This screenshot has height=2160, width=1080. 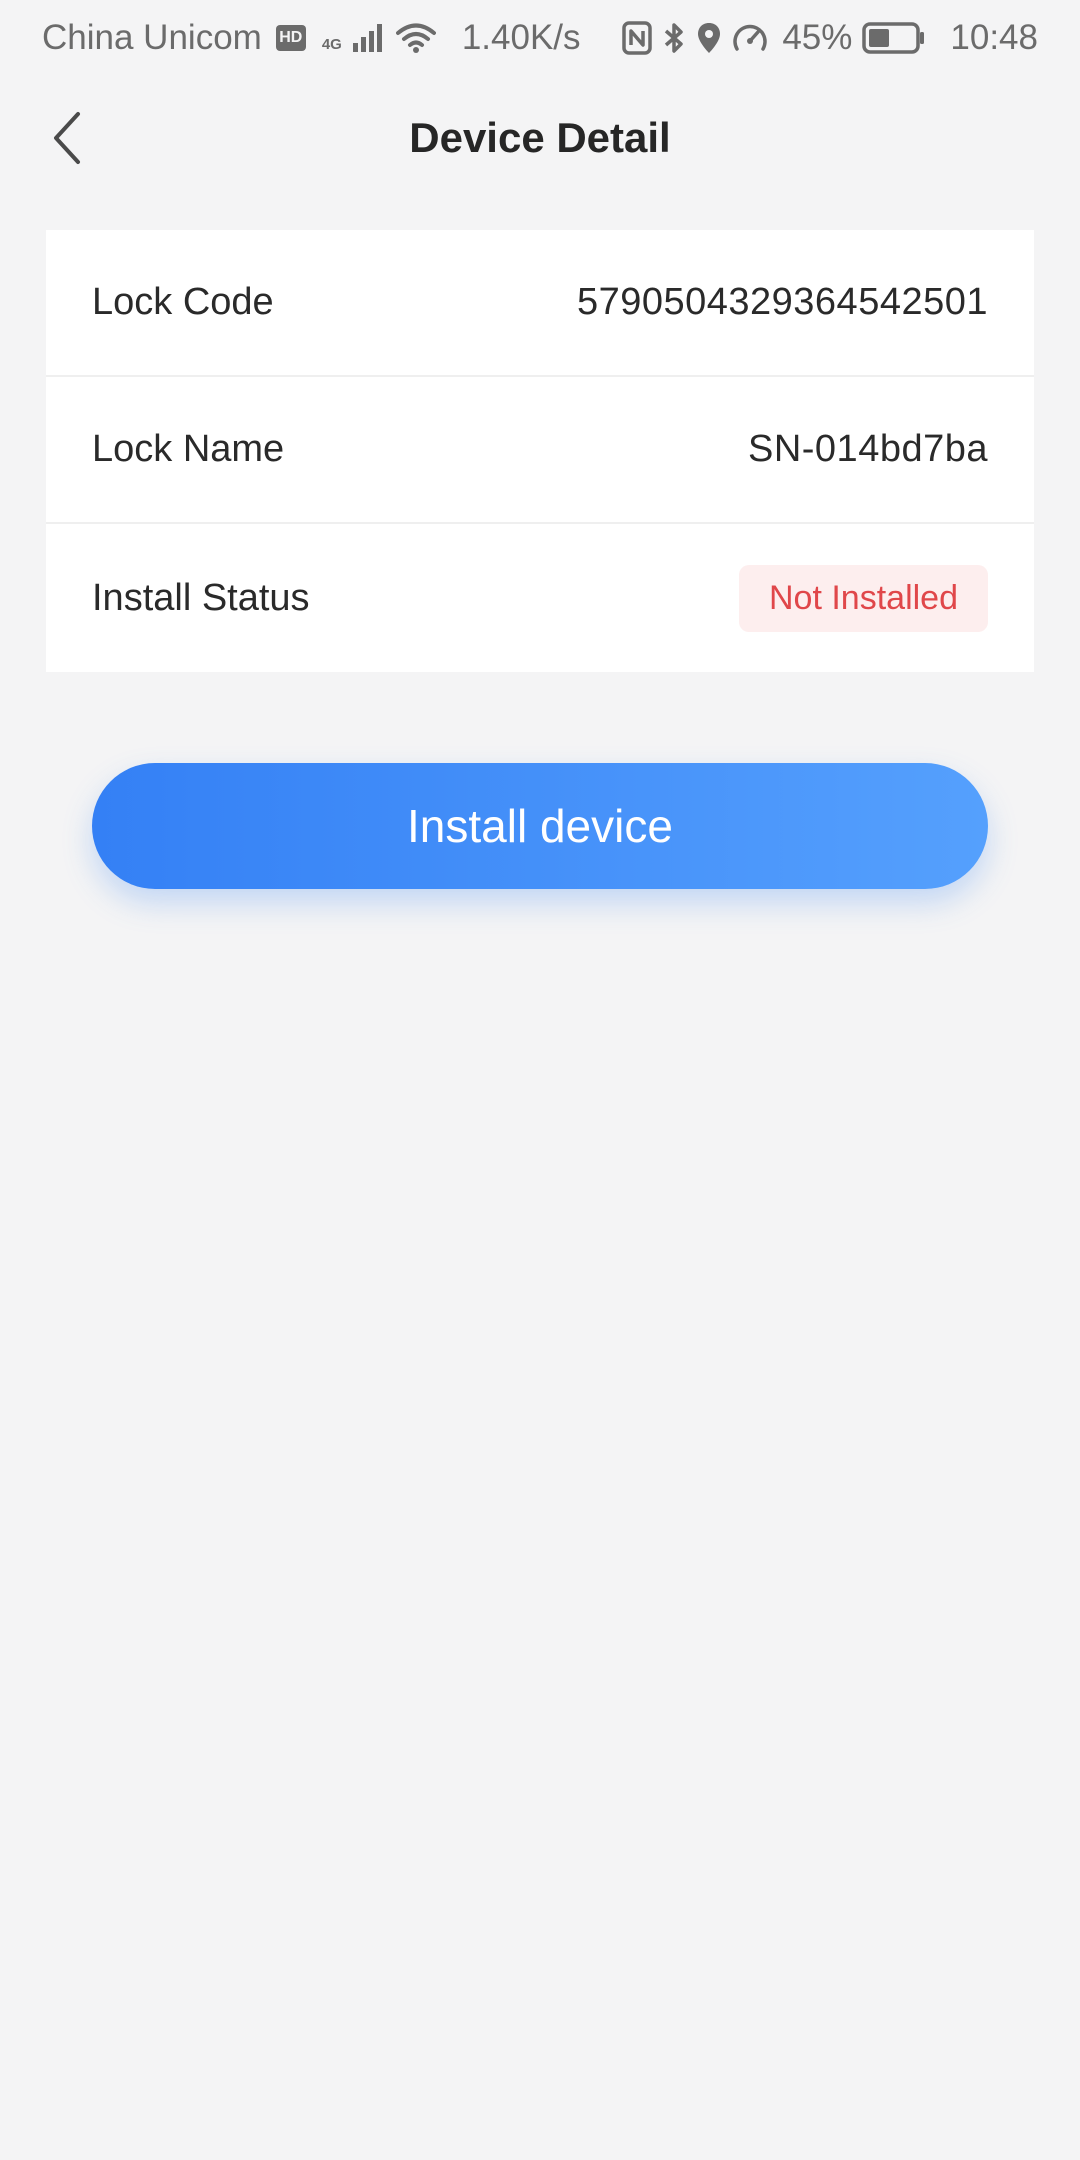 I want to click on lock-code-label: Lock Code, so click(x=183, y=302).